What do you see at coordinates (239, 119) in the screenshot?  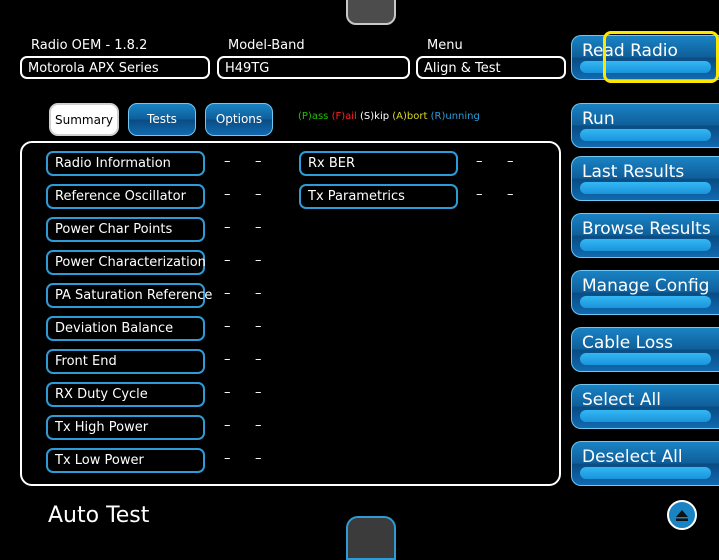 I see `tab-options: Options` at bounding box center [239, 119].